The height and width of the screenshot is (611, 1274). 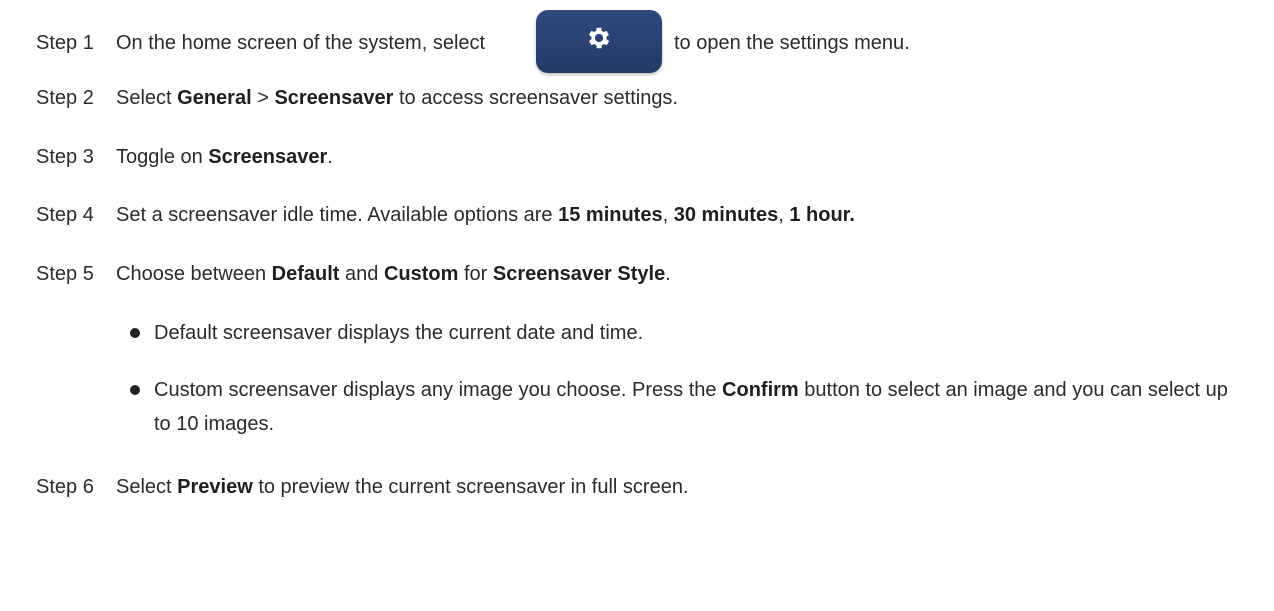 I want to click on step-text: >, so click(x=263, y=98).